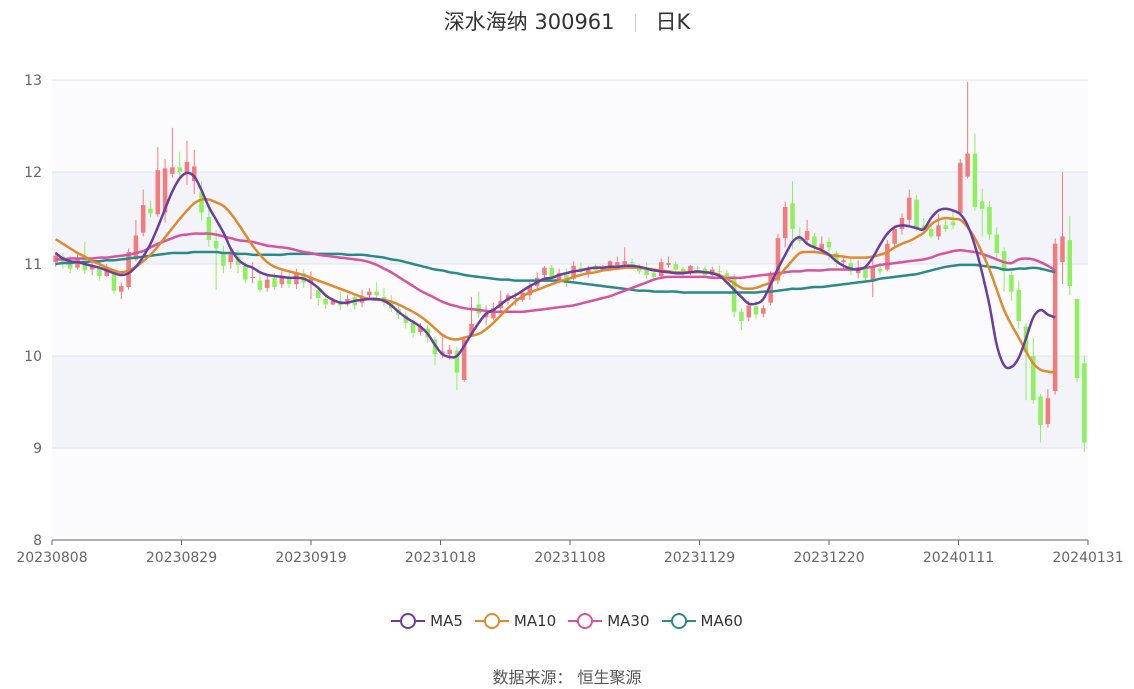 The height and width of the screenshot is (689, 1134). What do you see at coordinates (427, 621) in the screenshot?
I see `legend-item-ma5: MA5` at bounding box center [427, 621].